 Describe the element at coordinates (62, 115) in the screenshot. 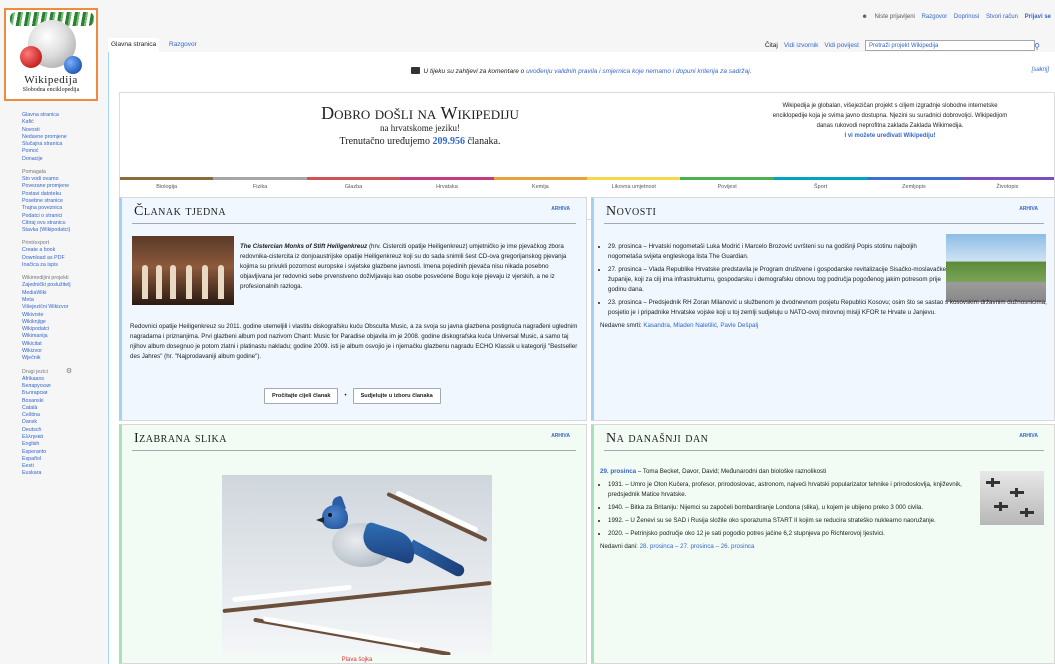

I see `sidebar-item-main-page: Glavna stranica` at that location.